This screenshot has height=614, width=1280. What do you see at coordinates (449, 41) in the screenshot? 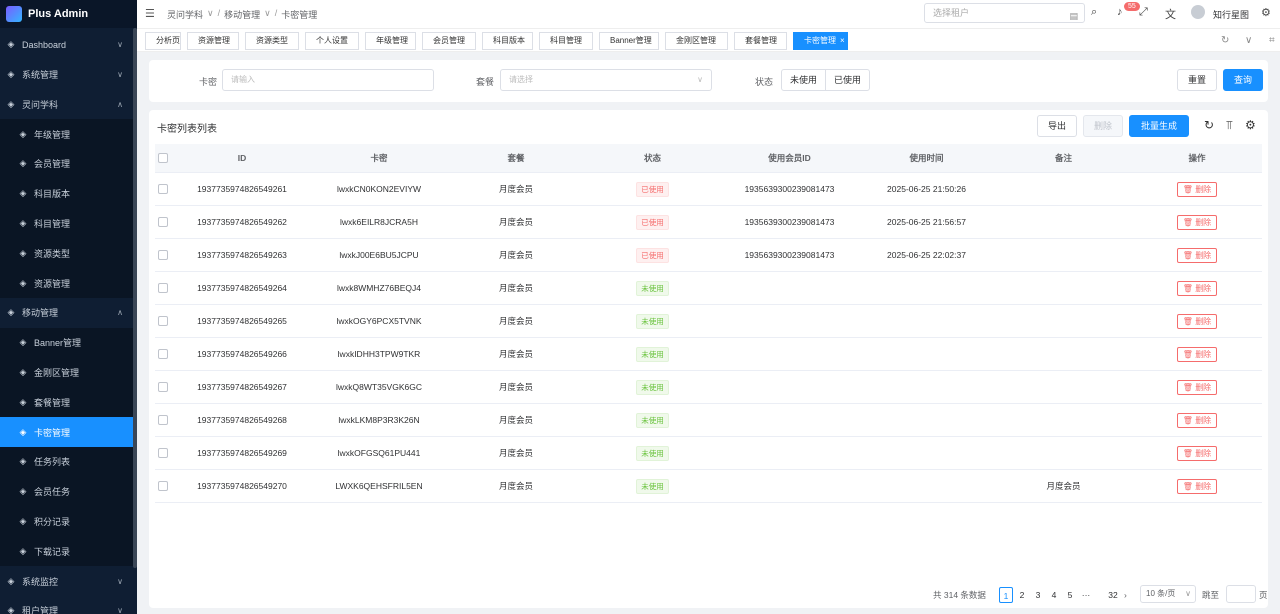
I see `tab-item: 会员管理` at bounding box center [449, 41].